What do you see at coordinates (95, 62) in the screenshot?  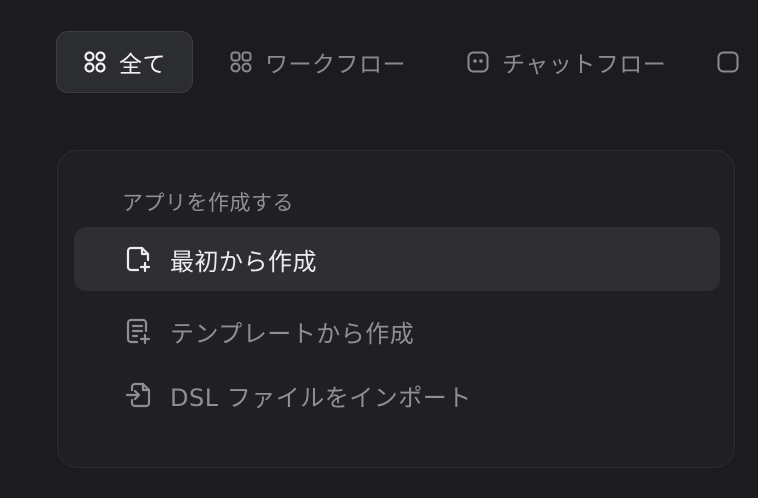 I see `grid-icon` at bounding box center [95, 62].